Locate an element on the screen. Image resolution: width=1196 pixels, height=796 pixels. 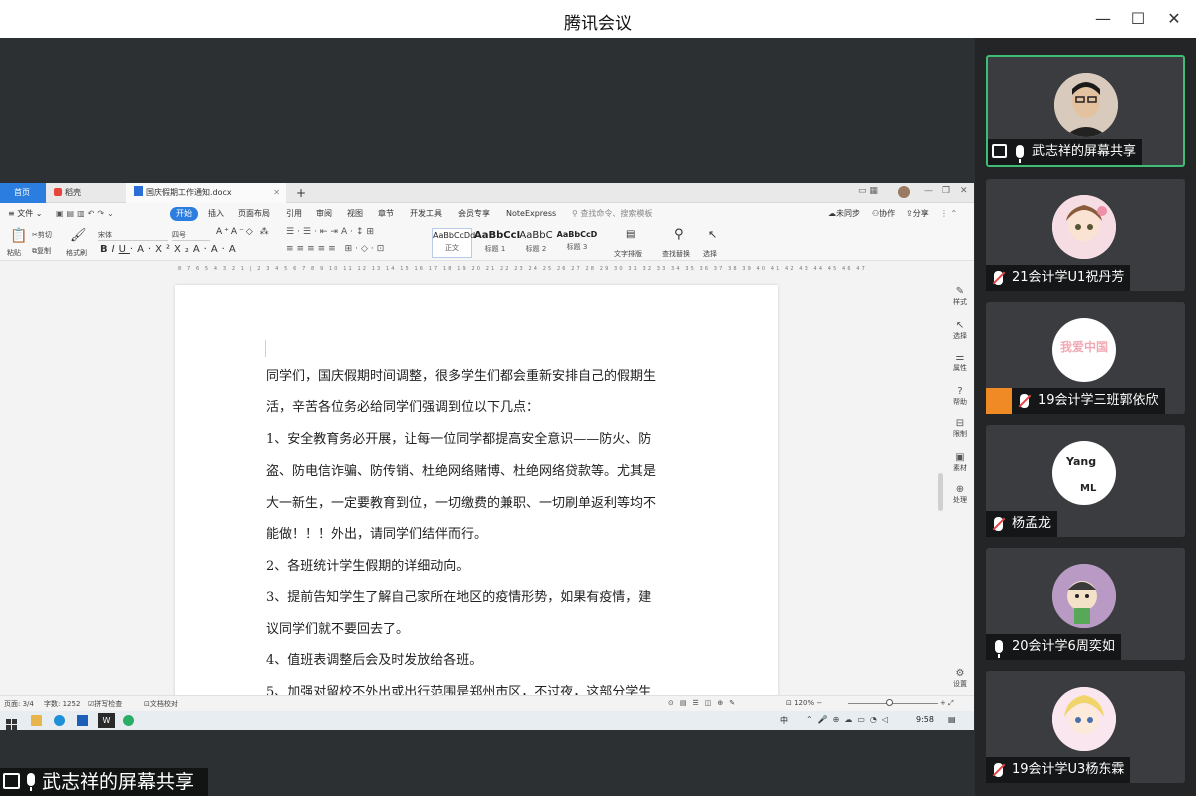
sliders-icon: ⚌ is located at coordinates (960, 357).